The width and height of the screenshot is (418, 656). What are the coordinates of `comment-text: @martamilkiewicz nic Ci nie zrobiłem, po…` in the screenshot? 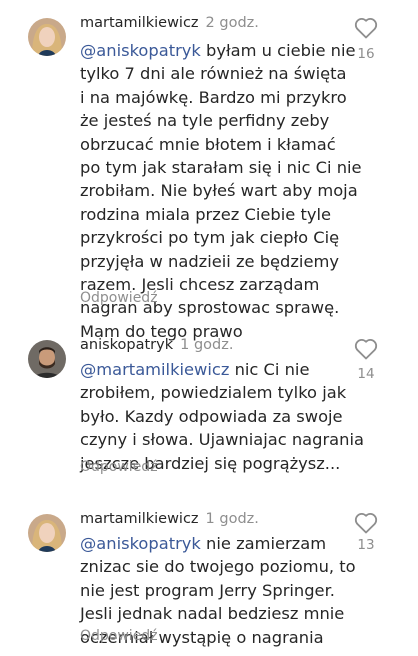 It's located at (222, 416).